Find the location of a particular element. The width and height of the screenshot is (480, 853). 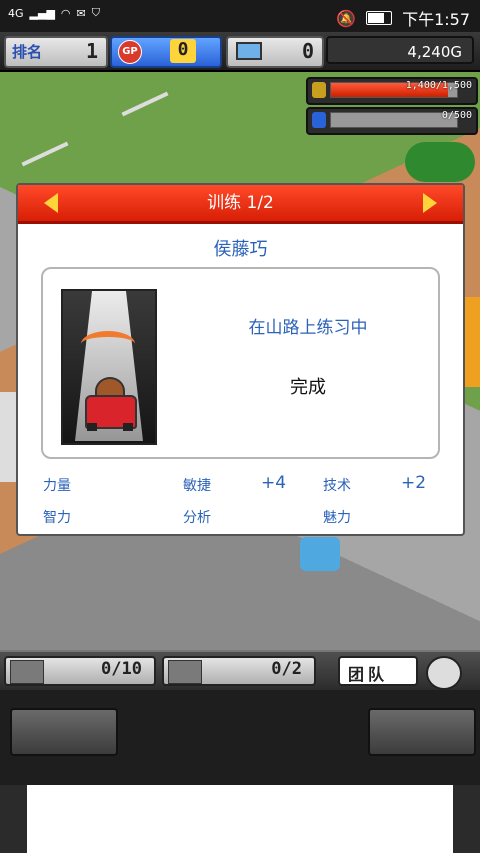

wifi-icon: ◠ is located at coordinates (65, 13).